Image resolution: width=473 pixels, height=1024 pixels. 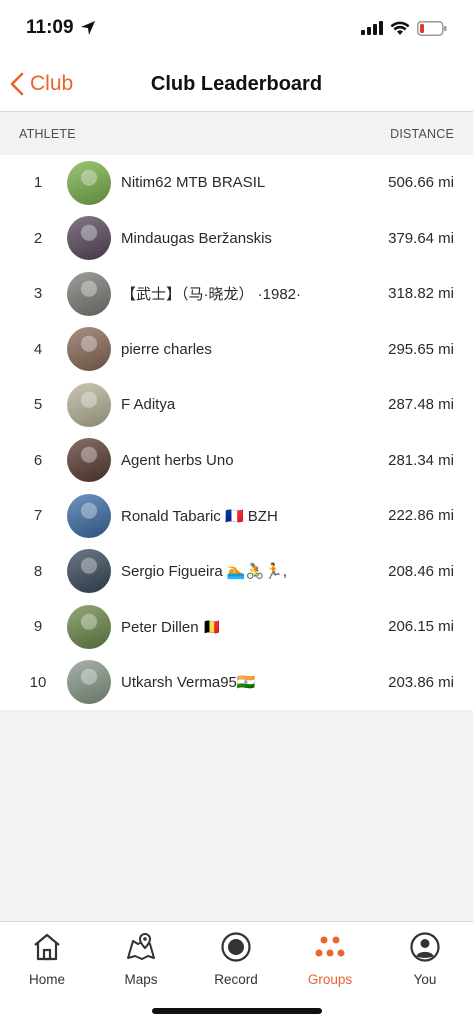 What do you see at coordinates (211, 293) in the screenshot?
I see `athlete-name: 【武士】（马·晓龙） ·1982·` at bounding box center [211, 293].